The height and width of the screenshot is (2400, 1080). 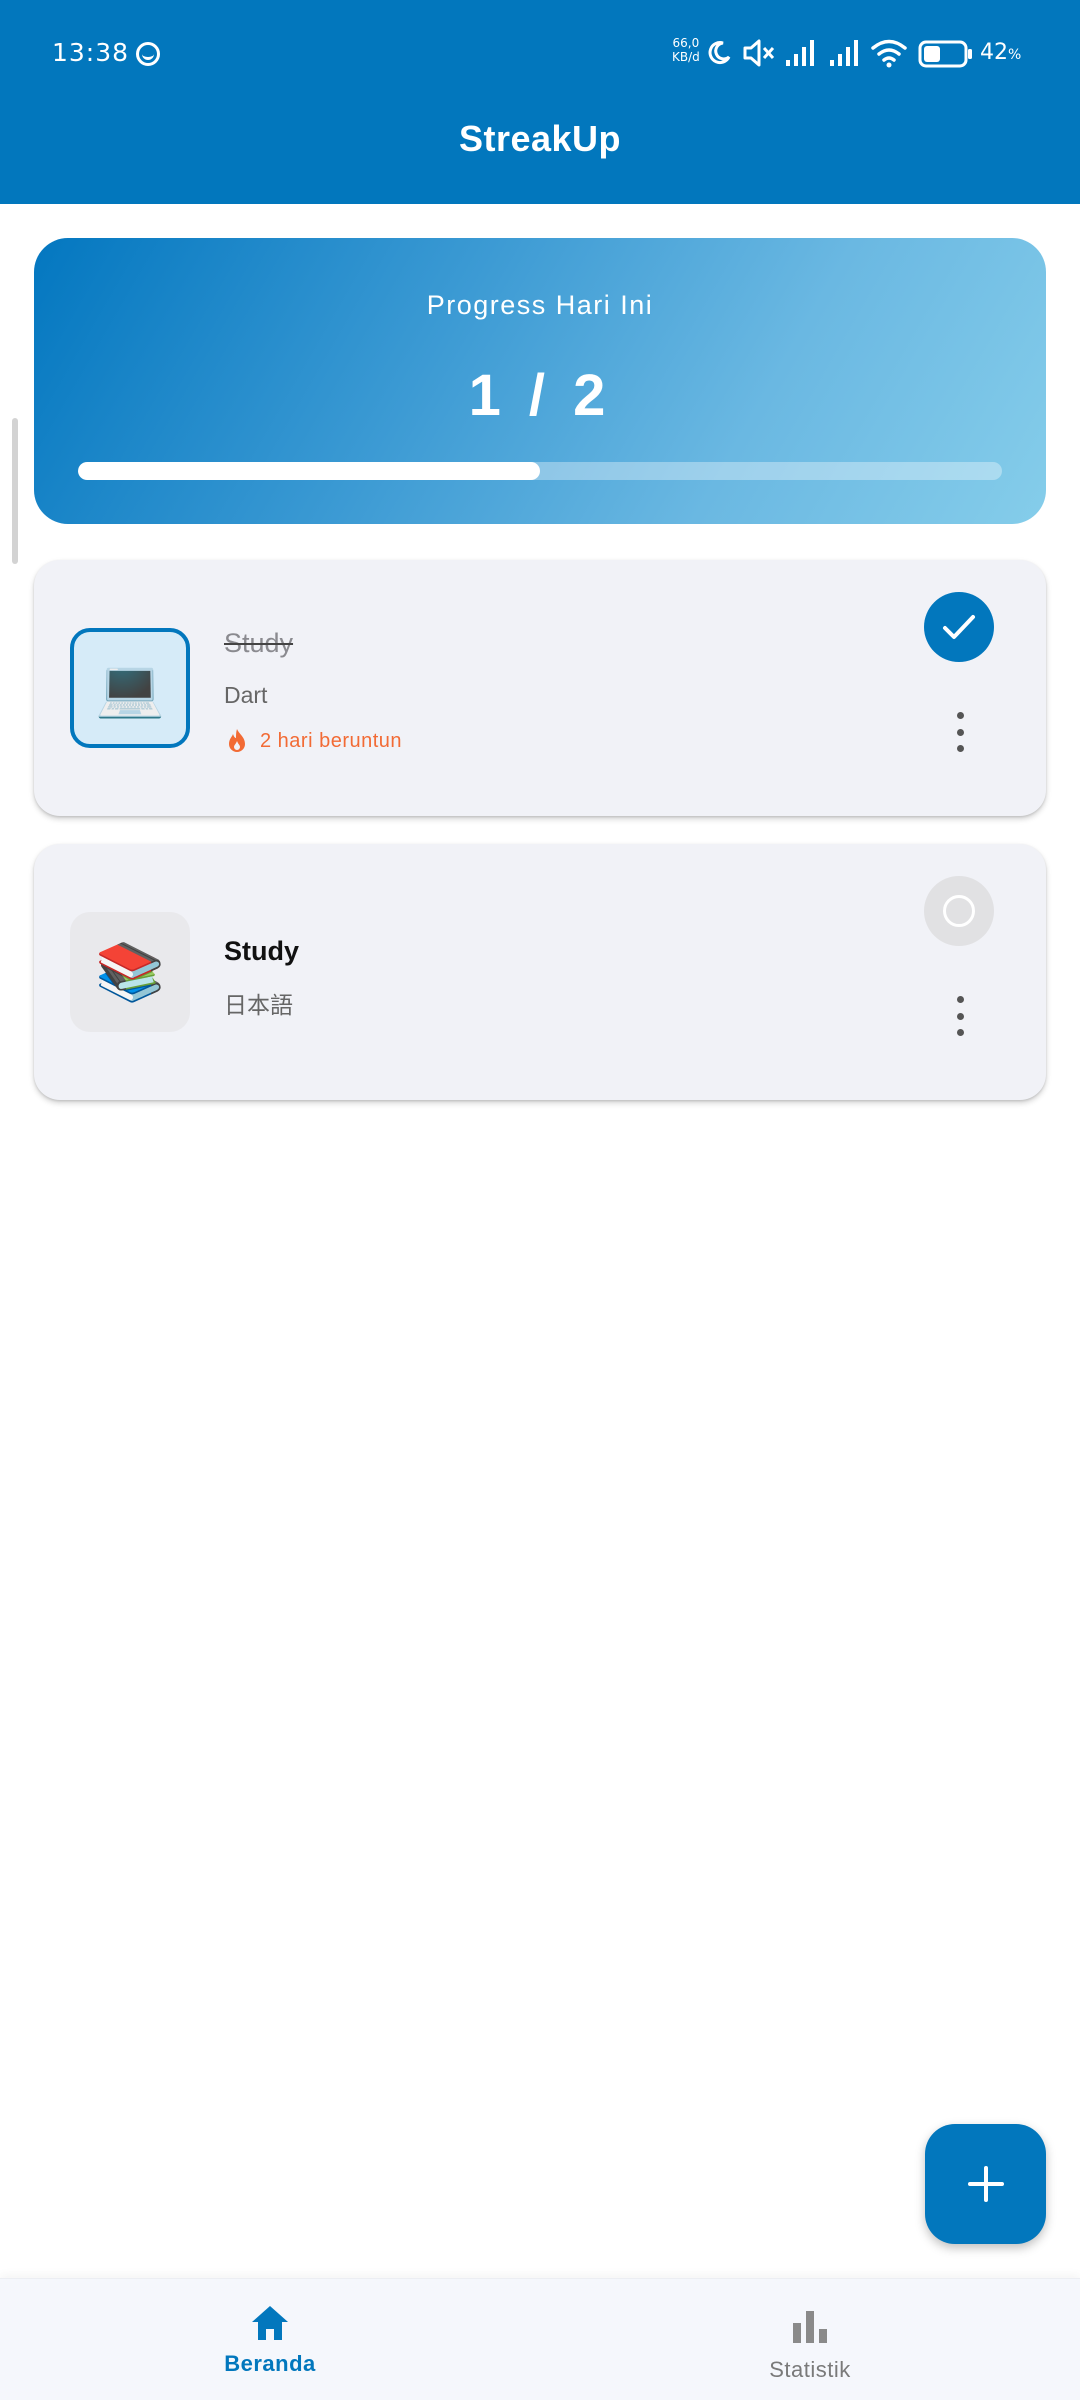 What do you see at coordinates (540, 688) in the screenshot?
I see `habit-card: 💻 Study Dart 2 hari beruntun` at bounding box center [540, 688].